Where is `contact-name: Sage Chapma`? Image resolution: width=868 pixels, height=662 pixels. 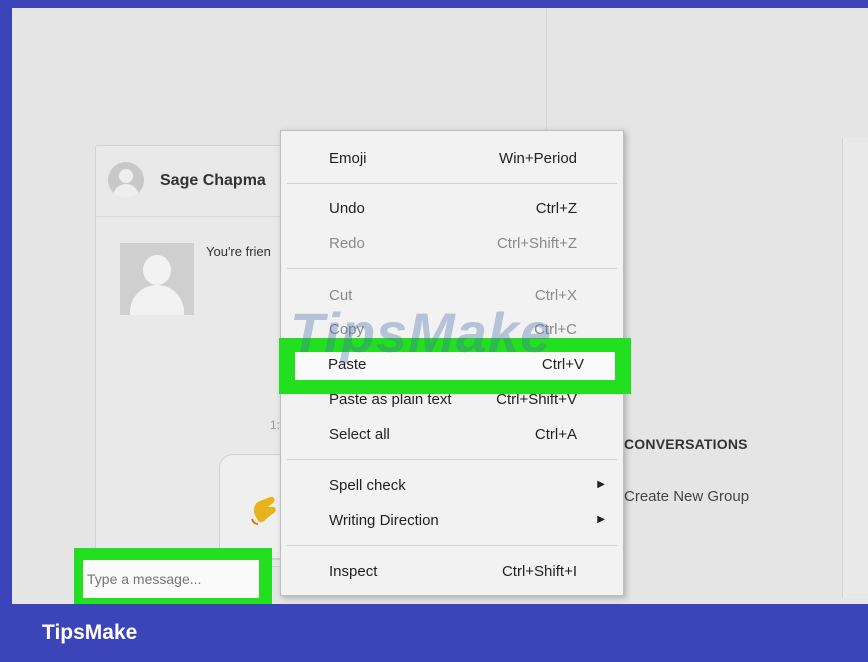 contact-name: Sage Chapma is located at coordinates (213, 181).